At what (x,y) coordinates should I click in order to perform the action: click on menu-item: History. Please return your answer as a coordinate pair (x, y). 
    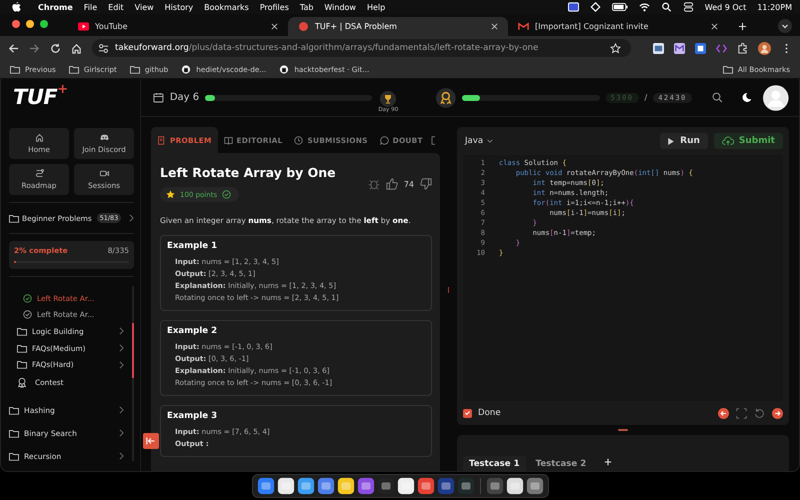
    Looking at the image, I should click on (179, 7).